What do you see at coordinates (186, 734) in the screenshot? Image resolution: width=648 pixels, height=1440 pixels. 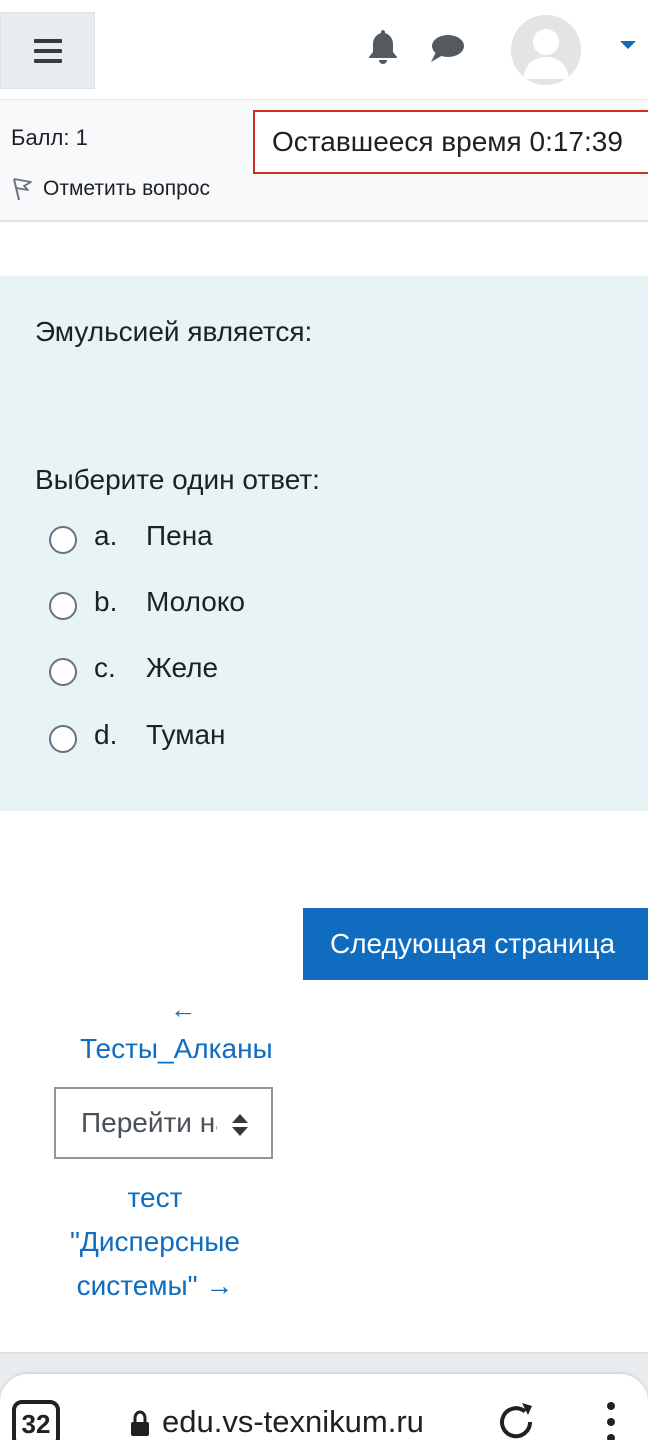 I see `answer-text: Туман` at bounding box center [186, 734].